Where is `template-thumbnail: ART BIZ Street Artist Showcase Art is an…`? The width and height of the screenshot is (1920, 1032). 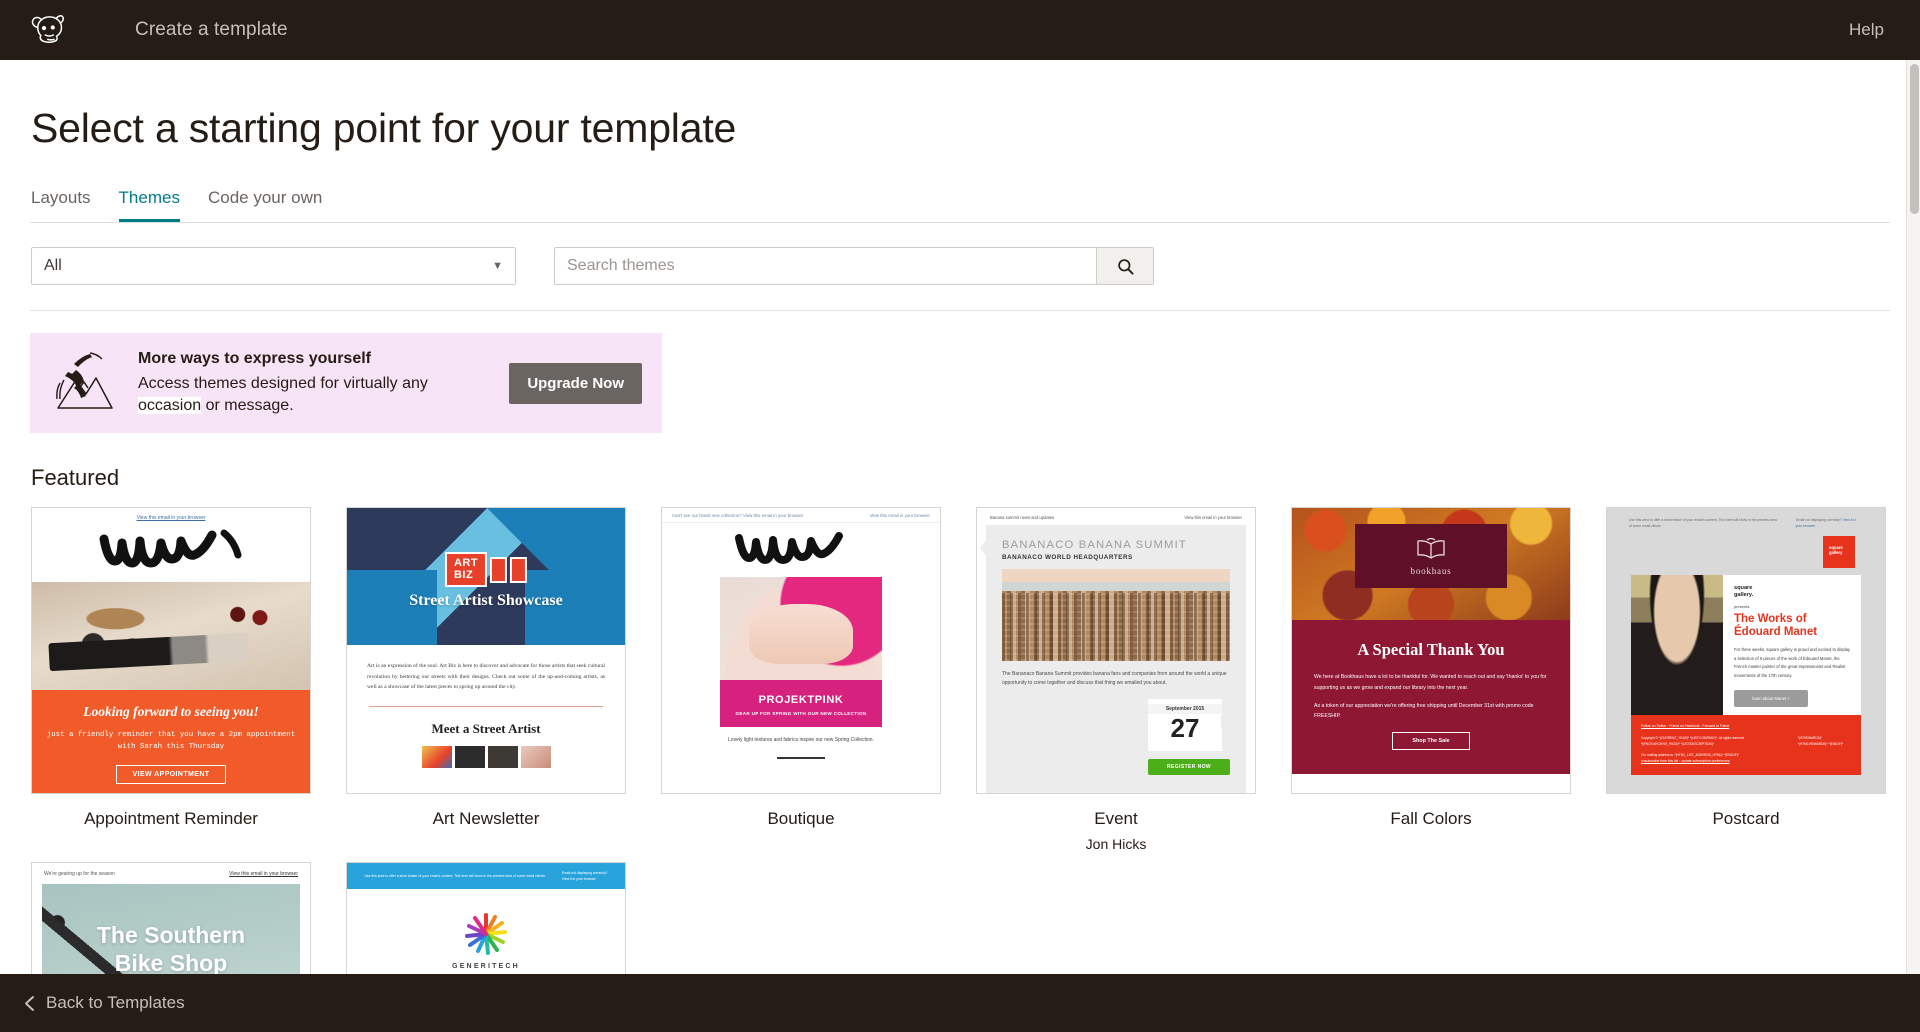 template-thumbnail: ART BIZ Street Artist Showcase Art is an… is located at coordinates (486, 651).